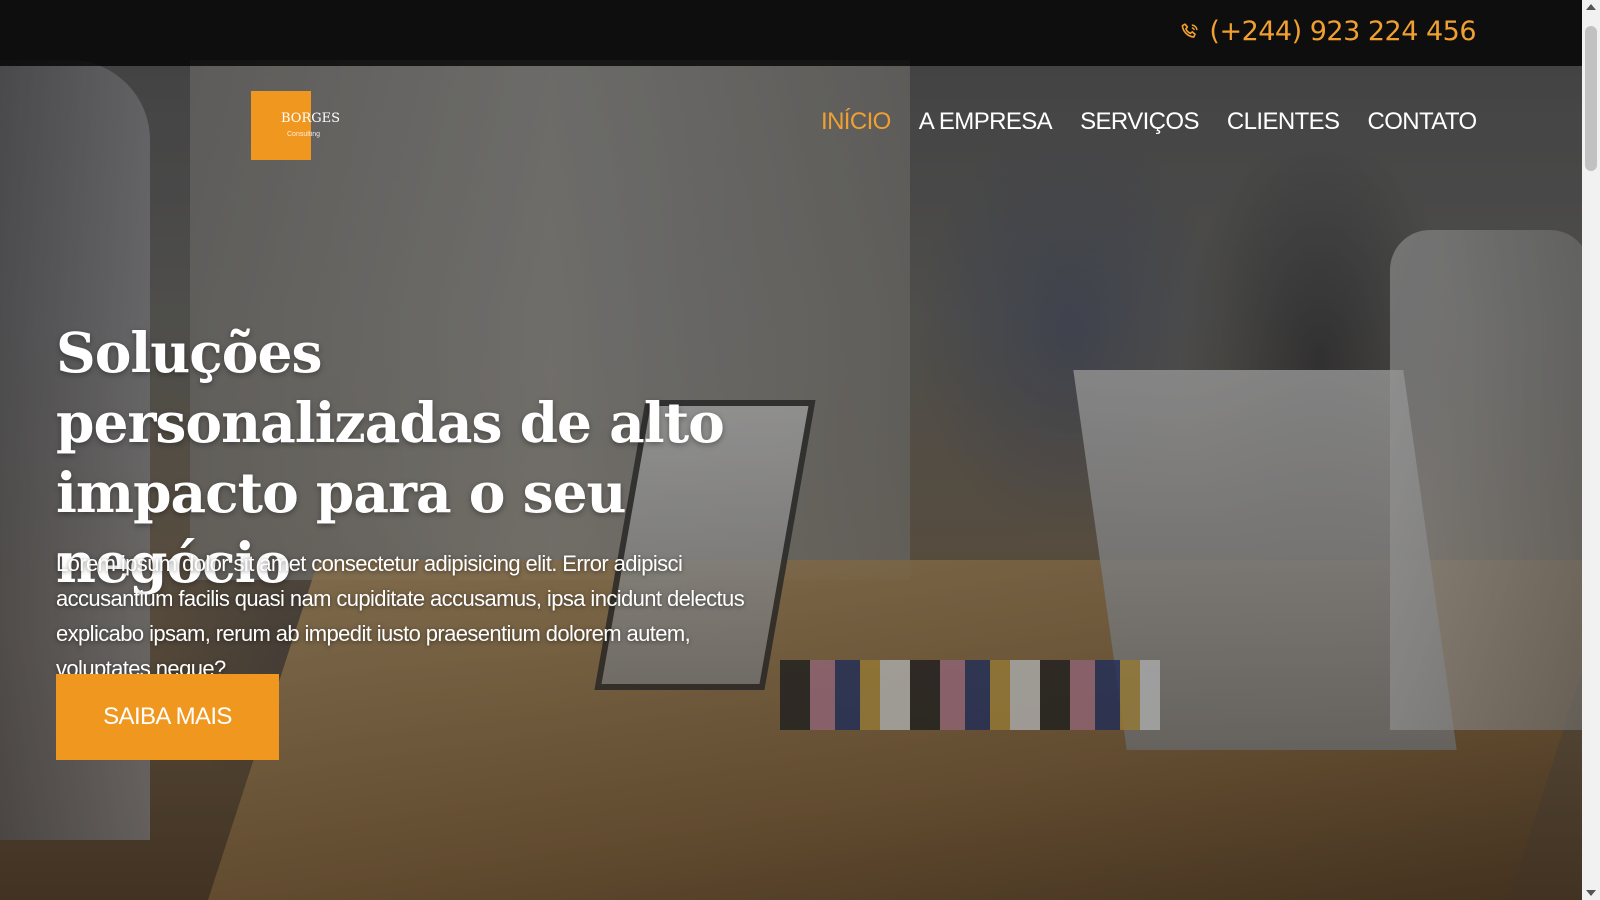 The height and width of the screenshot is (900, 1600). Describe the element at coordinates (1283, 122) in the screenshot. I see `nav-item-clientes: CLIENTES` at that location.